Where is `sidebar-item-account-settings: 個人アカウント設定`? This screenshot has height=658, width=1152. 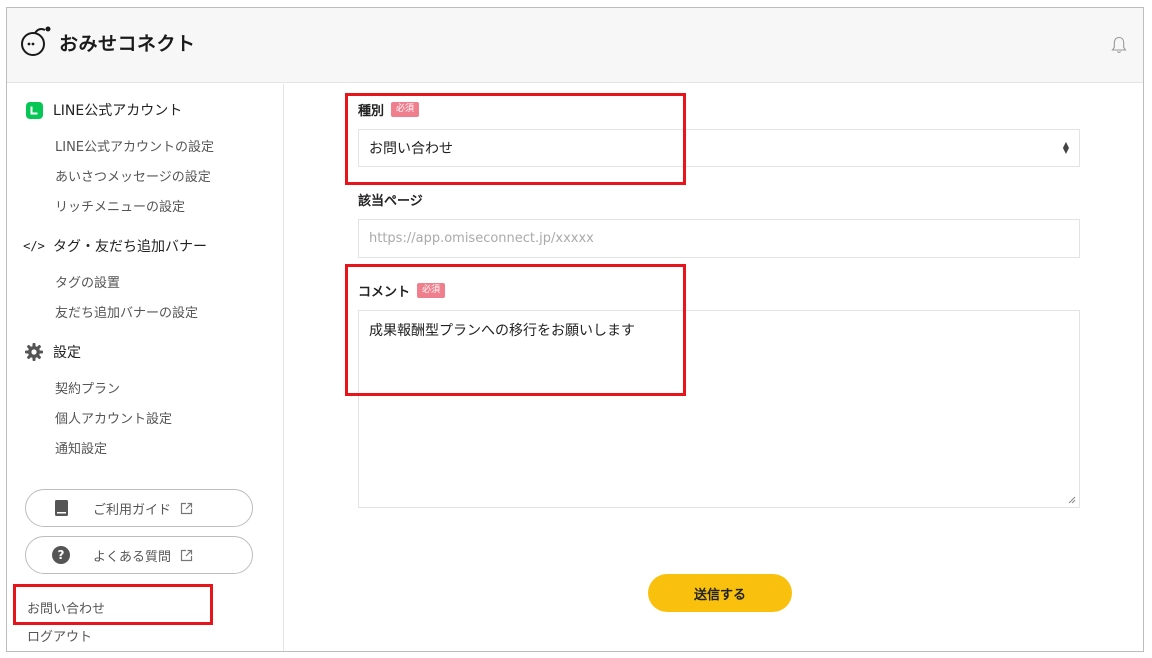 sidebar-item-account-settings: 個人アカウント設定 is located at coordinates (113, 417).